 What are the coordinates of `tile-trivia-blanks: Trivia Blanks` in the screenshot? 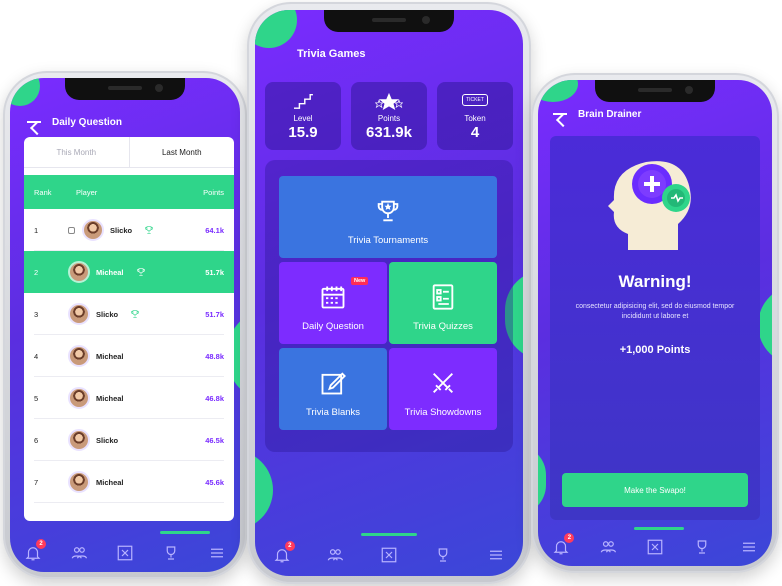 It's located at (333, 389).